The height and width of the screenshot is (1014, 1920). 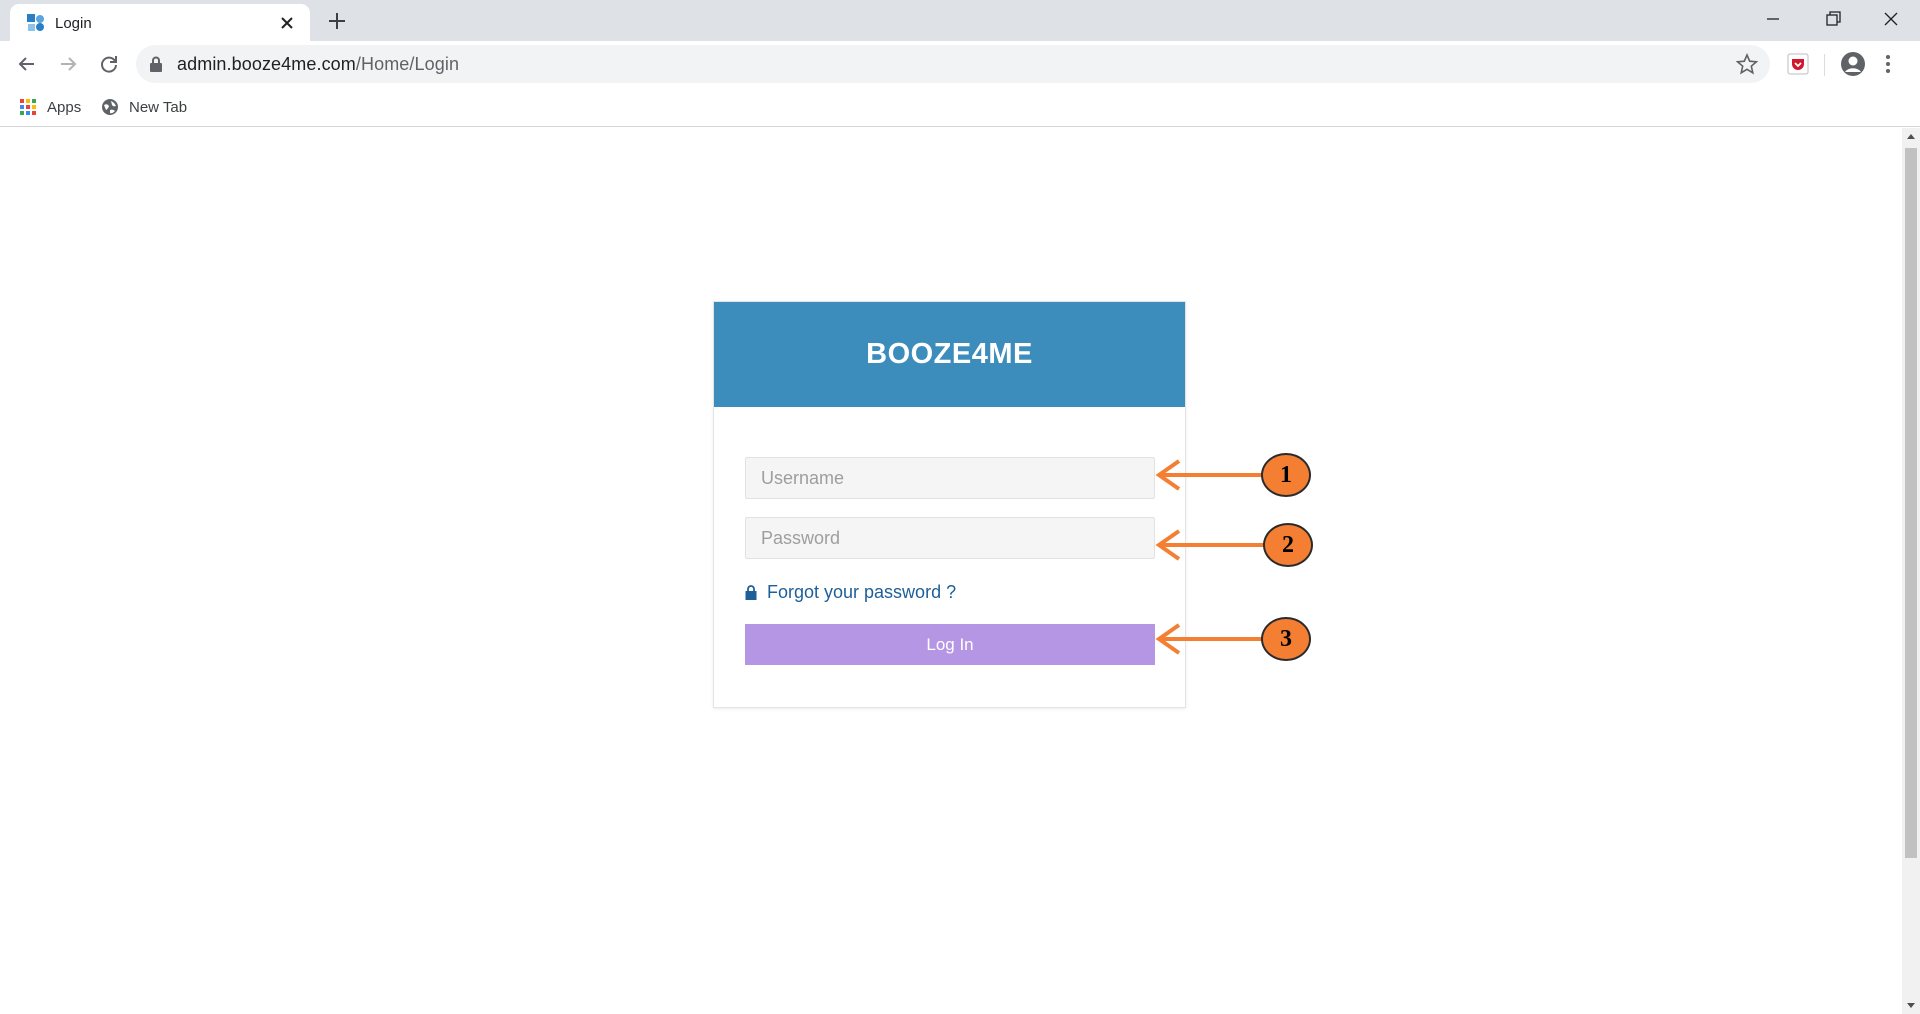 I want to click on bookmarks-bar: Apps New Tab, so click(x=960, y=107).